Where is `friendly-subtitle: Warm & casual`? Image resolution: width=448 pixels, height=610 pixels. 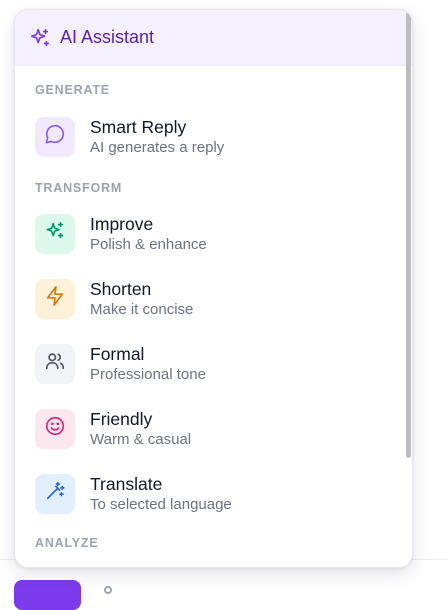
friendly-subtitle: Warm & casual is located at coordinates (141, 439).